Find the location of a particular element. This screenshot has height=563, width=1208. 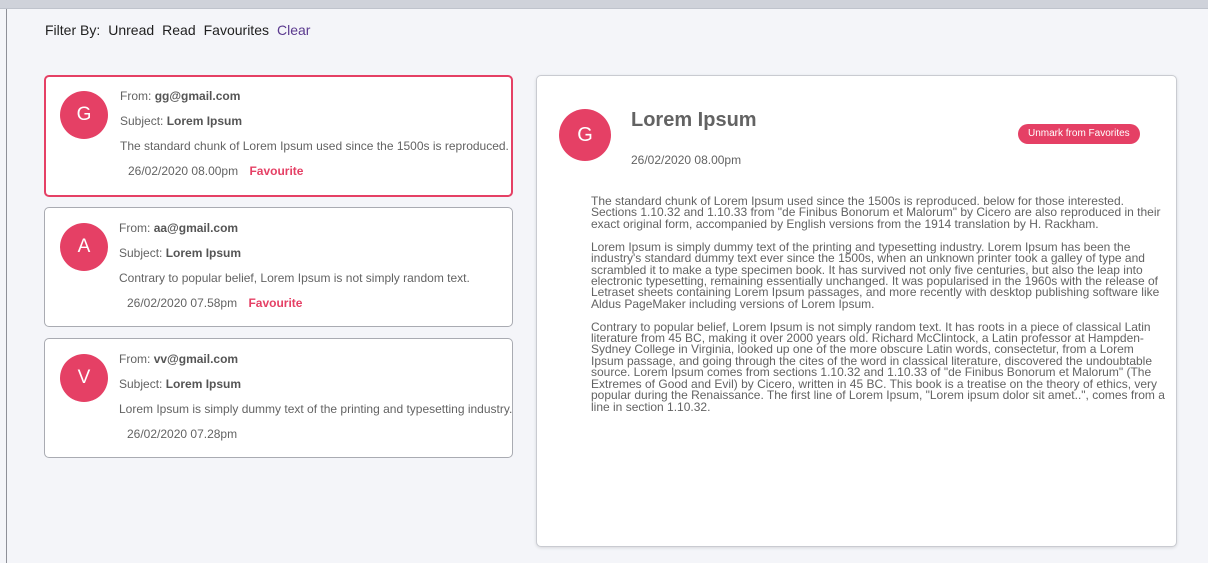

email-meta: 26/02/2020 07.28pm is located at coordinates (182, 434).